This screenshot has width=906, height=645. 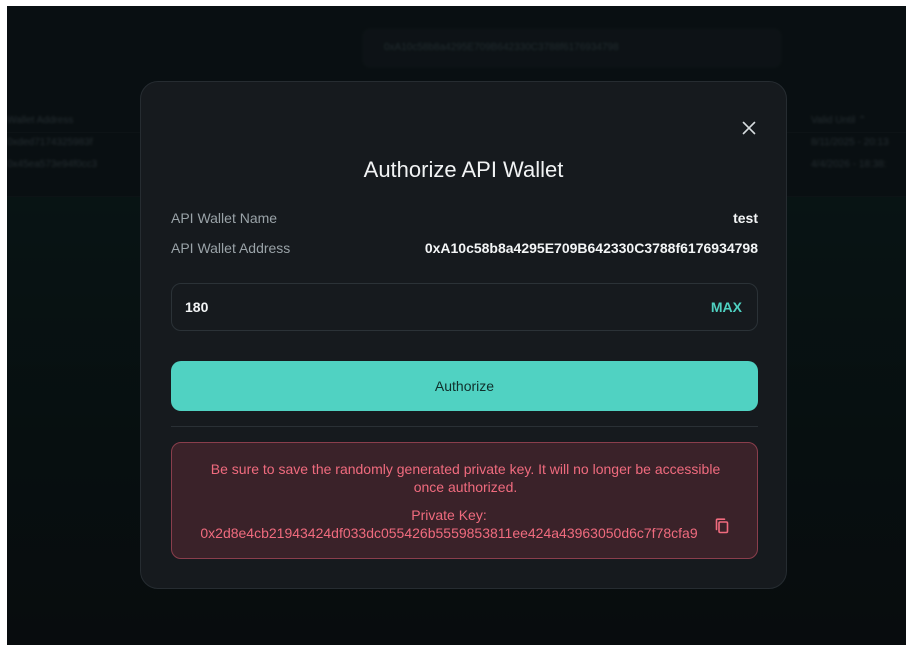 I want to click on modal-title: Authorize API Wallet, so click(x=463, y=169).